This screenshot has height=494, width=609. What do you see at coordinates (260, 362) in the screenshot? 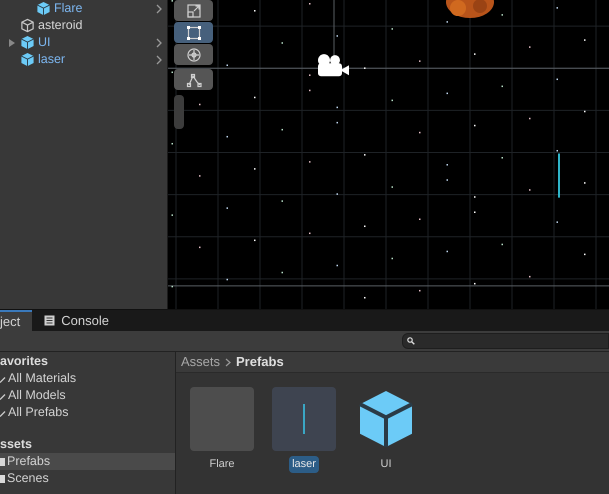
I see `breadcrumb-item: Prefabs` at bounding box center [260, 362].